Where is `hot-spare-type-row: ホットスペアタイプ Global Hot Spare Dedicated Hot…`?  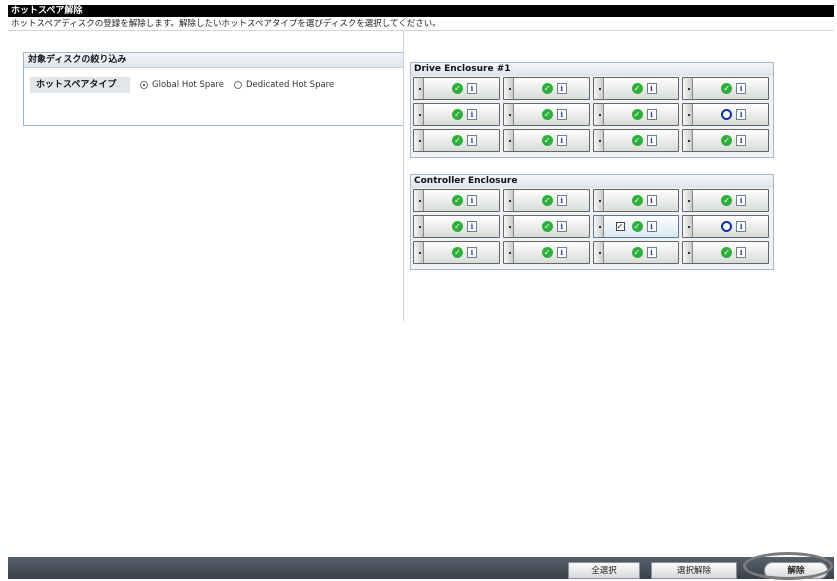
hot-spare-type-row: ホットスペアタイプ Global Hot Spare Dedicated Hot… is located at coordinates (182, 85).